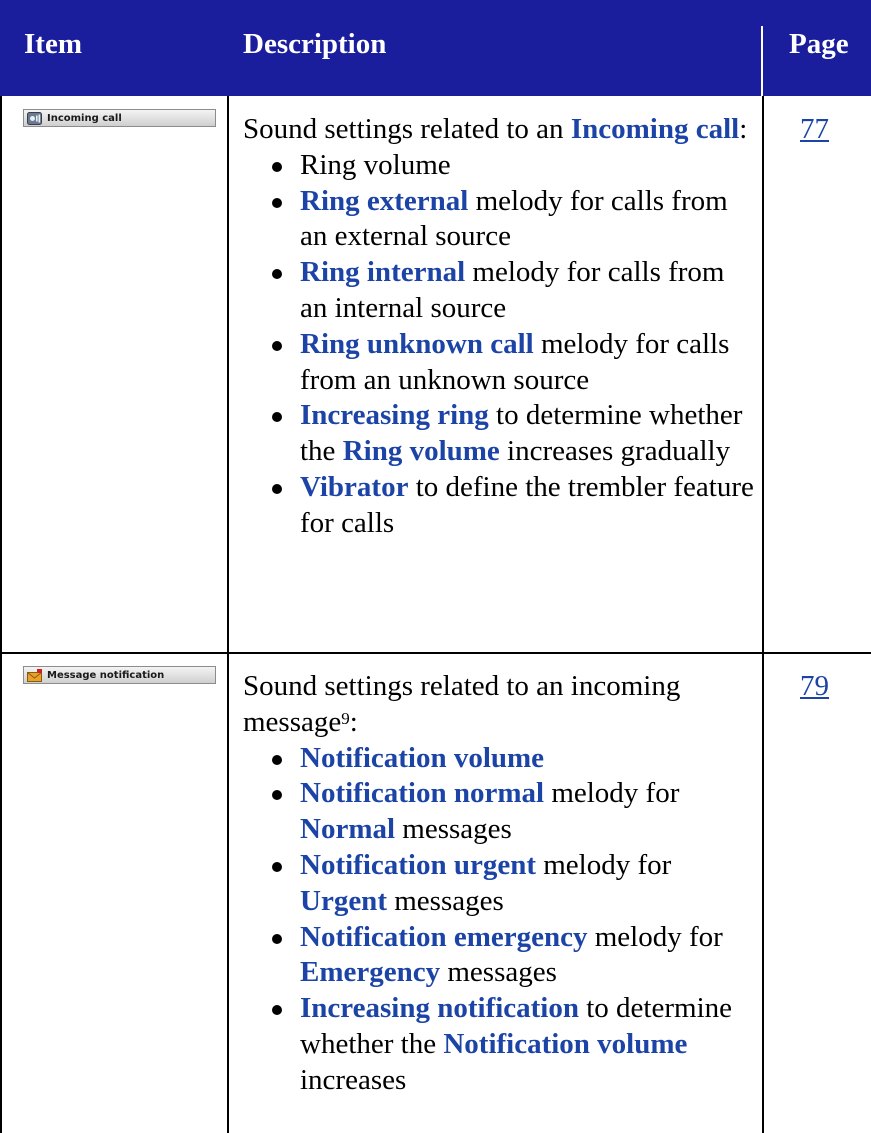 This screenshot has width=871, height=1133. What do you see at coordinates (106, 675) in the screenshot?
I see `item-label: Message notification` at bounding box center [106, 675].